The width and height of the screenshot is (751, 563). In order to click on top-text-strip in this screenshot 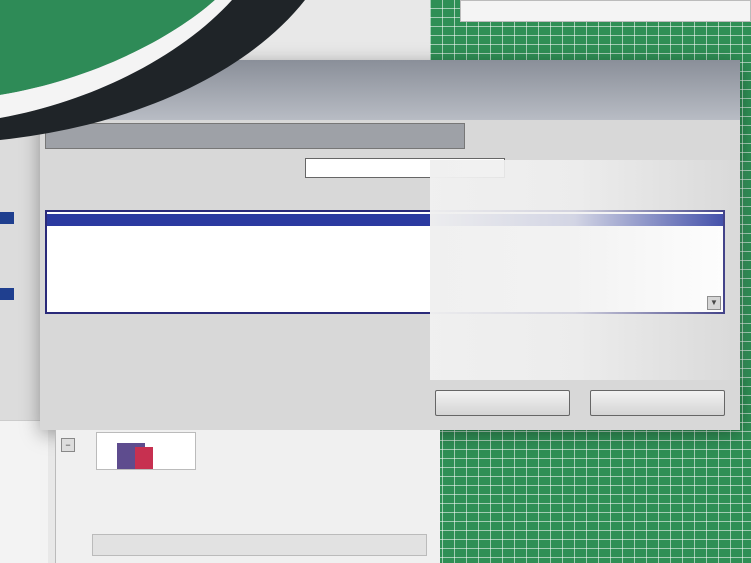, I will do `click(605, 11)`.